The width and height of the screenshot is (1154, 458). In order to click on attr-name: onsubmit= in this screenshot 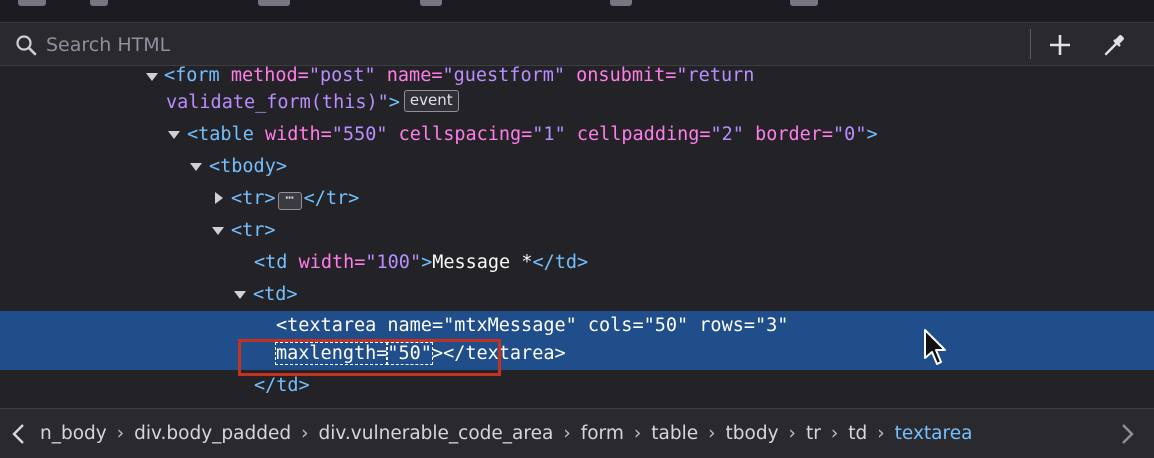, I will do `click(626, 76)`.